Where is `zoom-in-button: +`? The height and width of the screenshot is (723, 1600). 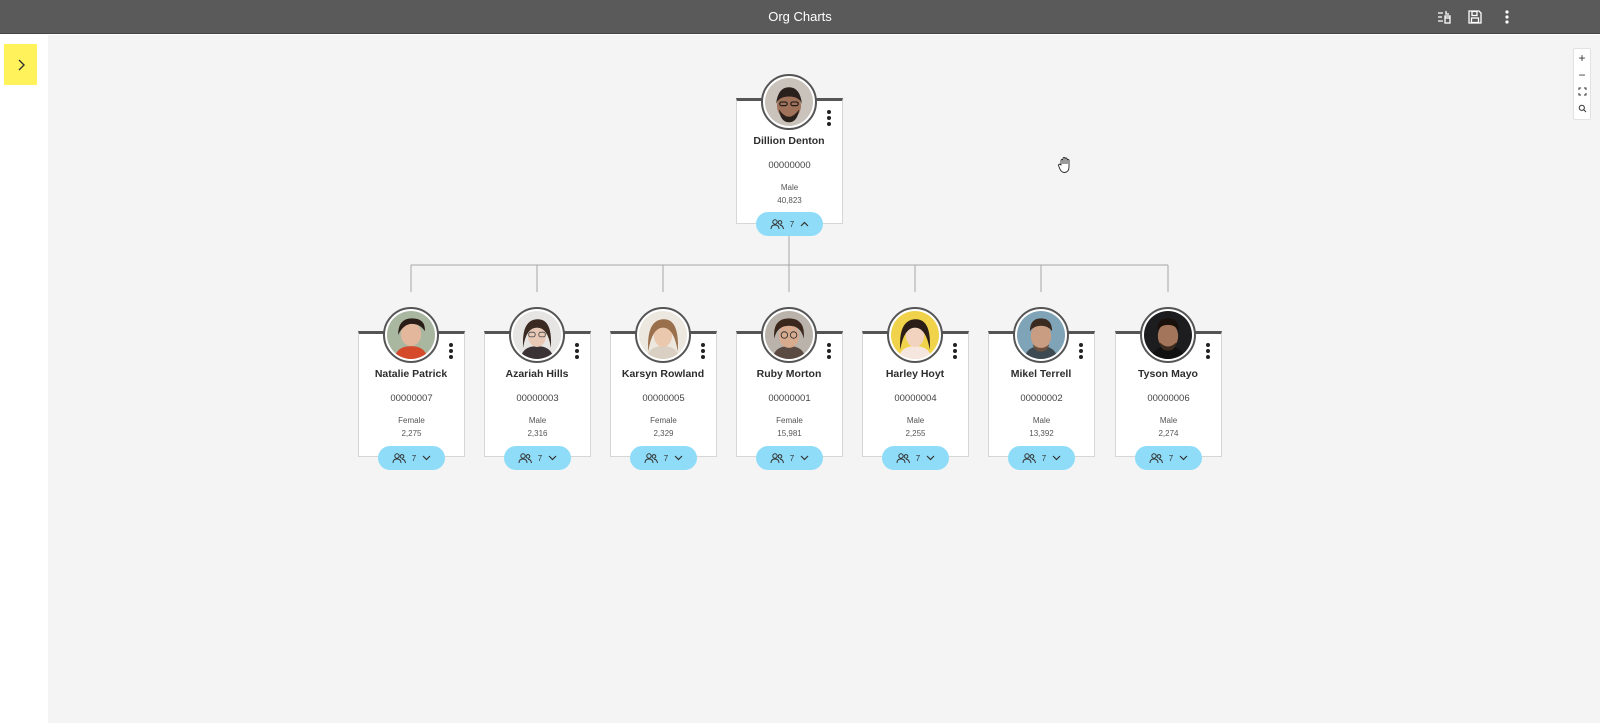 zoom-in-button: + is located at coordinates (1582, 57).